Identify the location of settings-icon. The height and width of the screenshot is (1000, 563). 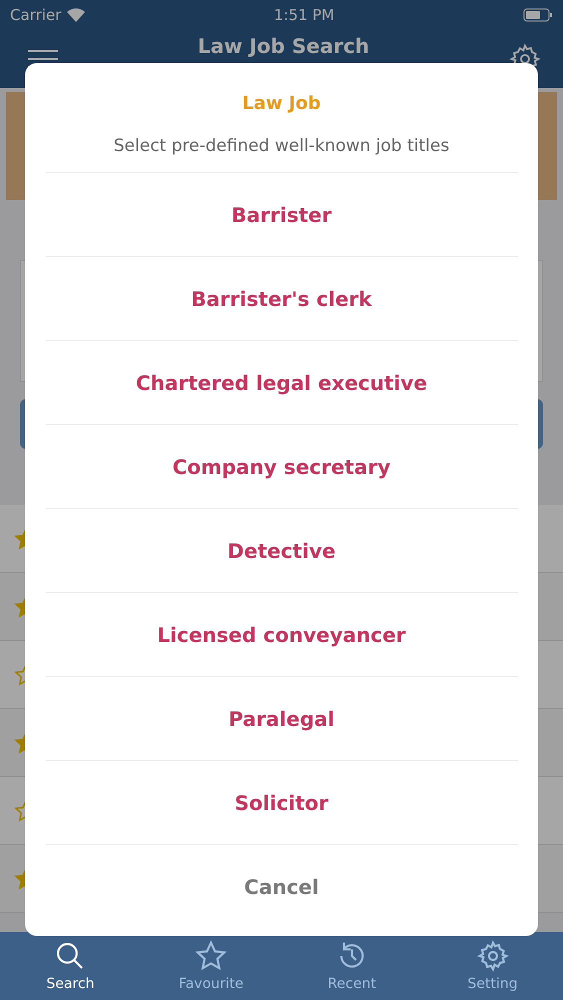
(492, 956).